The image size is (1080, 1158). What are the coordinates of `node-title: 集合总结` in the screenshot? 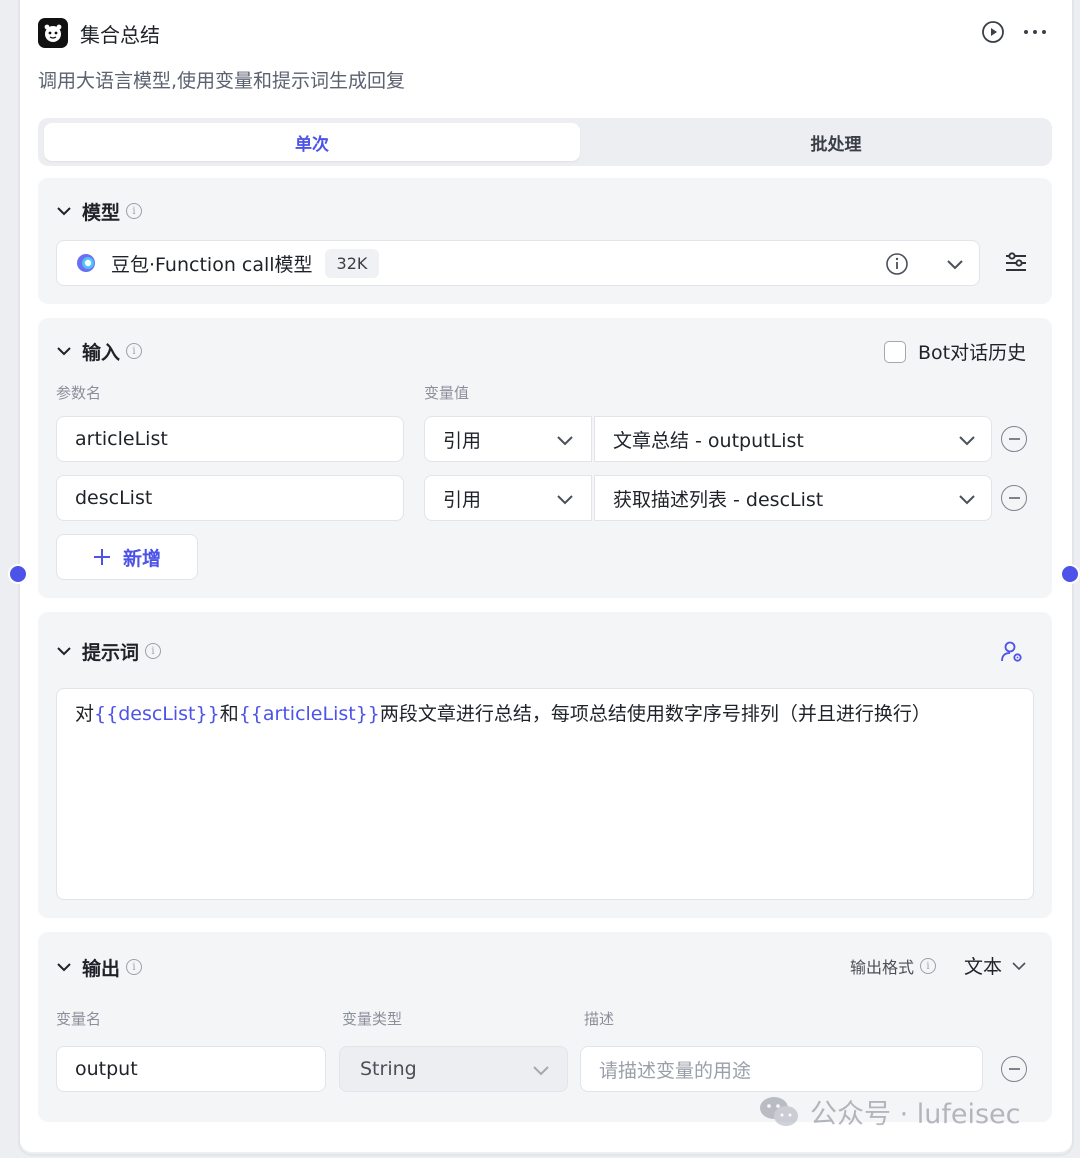 It's located at (120, 33).